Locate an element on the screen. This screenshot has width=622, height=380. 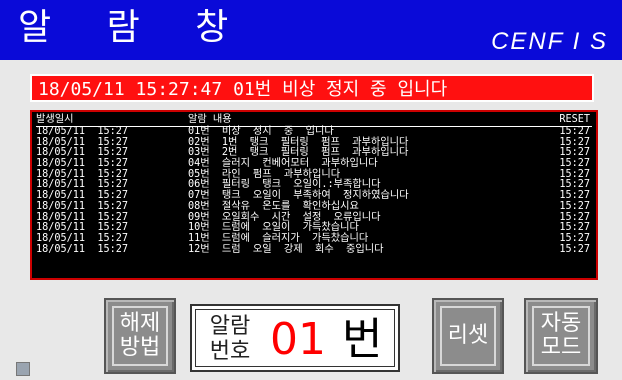
release-method-button-face: 해제 방법 is located at coordinates (140, 336).